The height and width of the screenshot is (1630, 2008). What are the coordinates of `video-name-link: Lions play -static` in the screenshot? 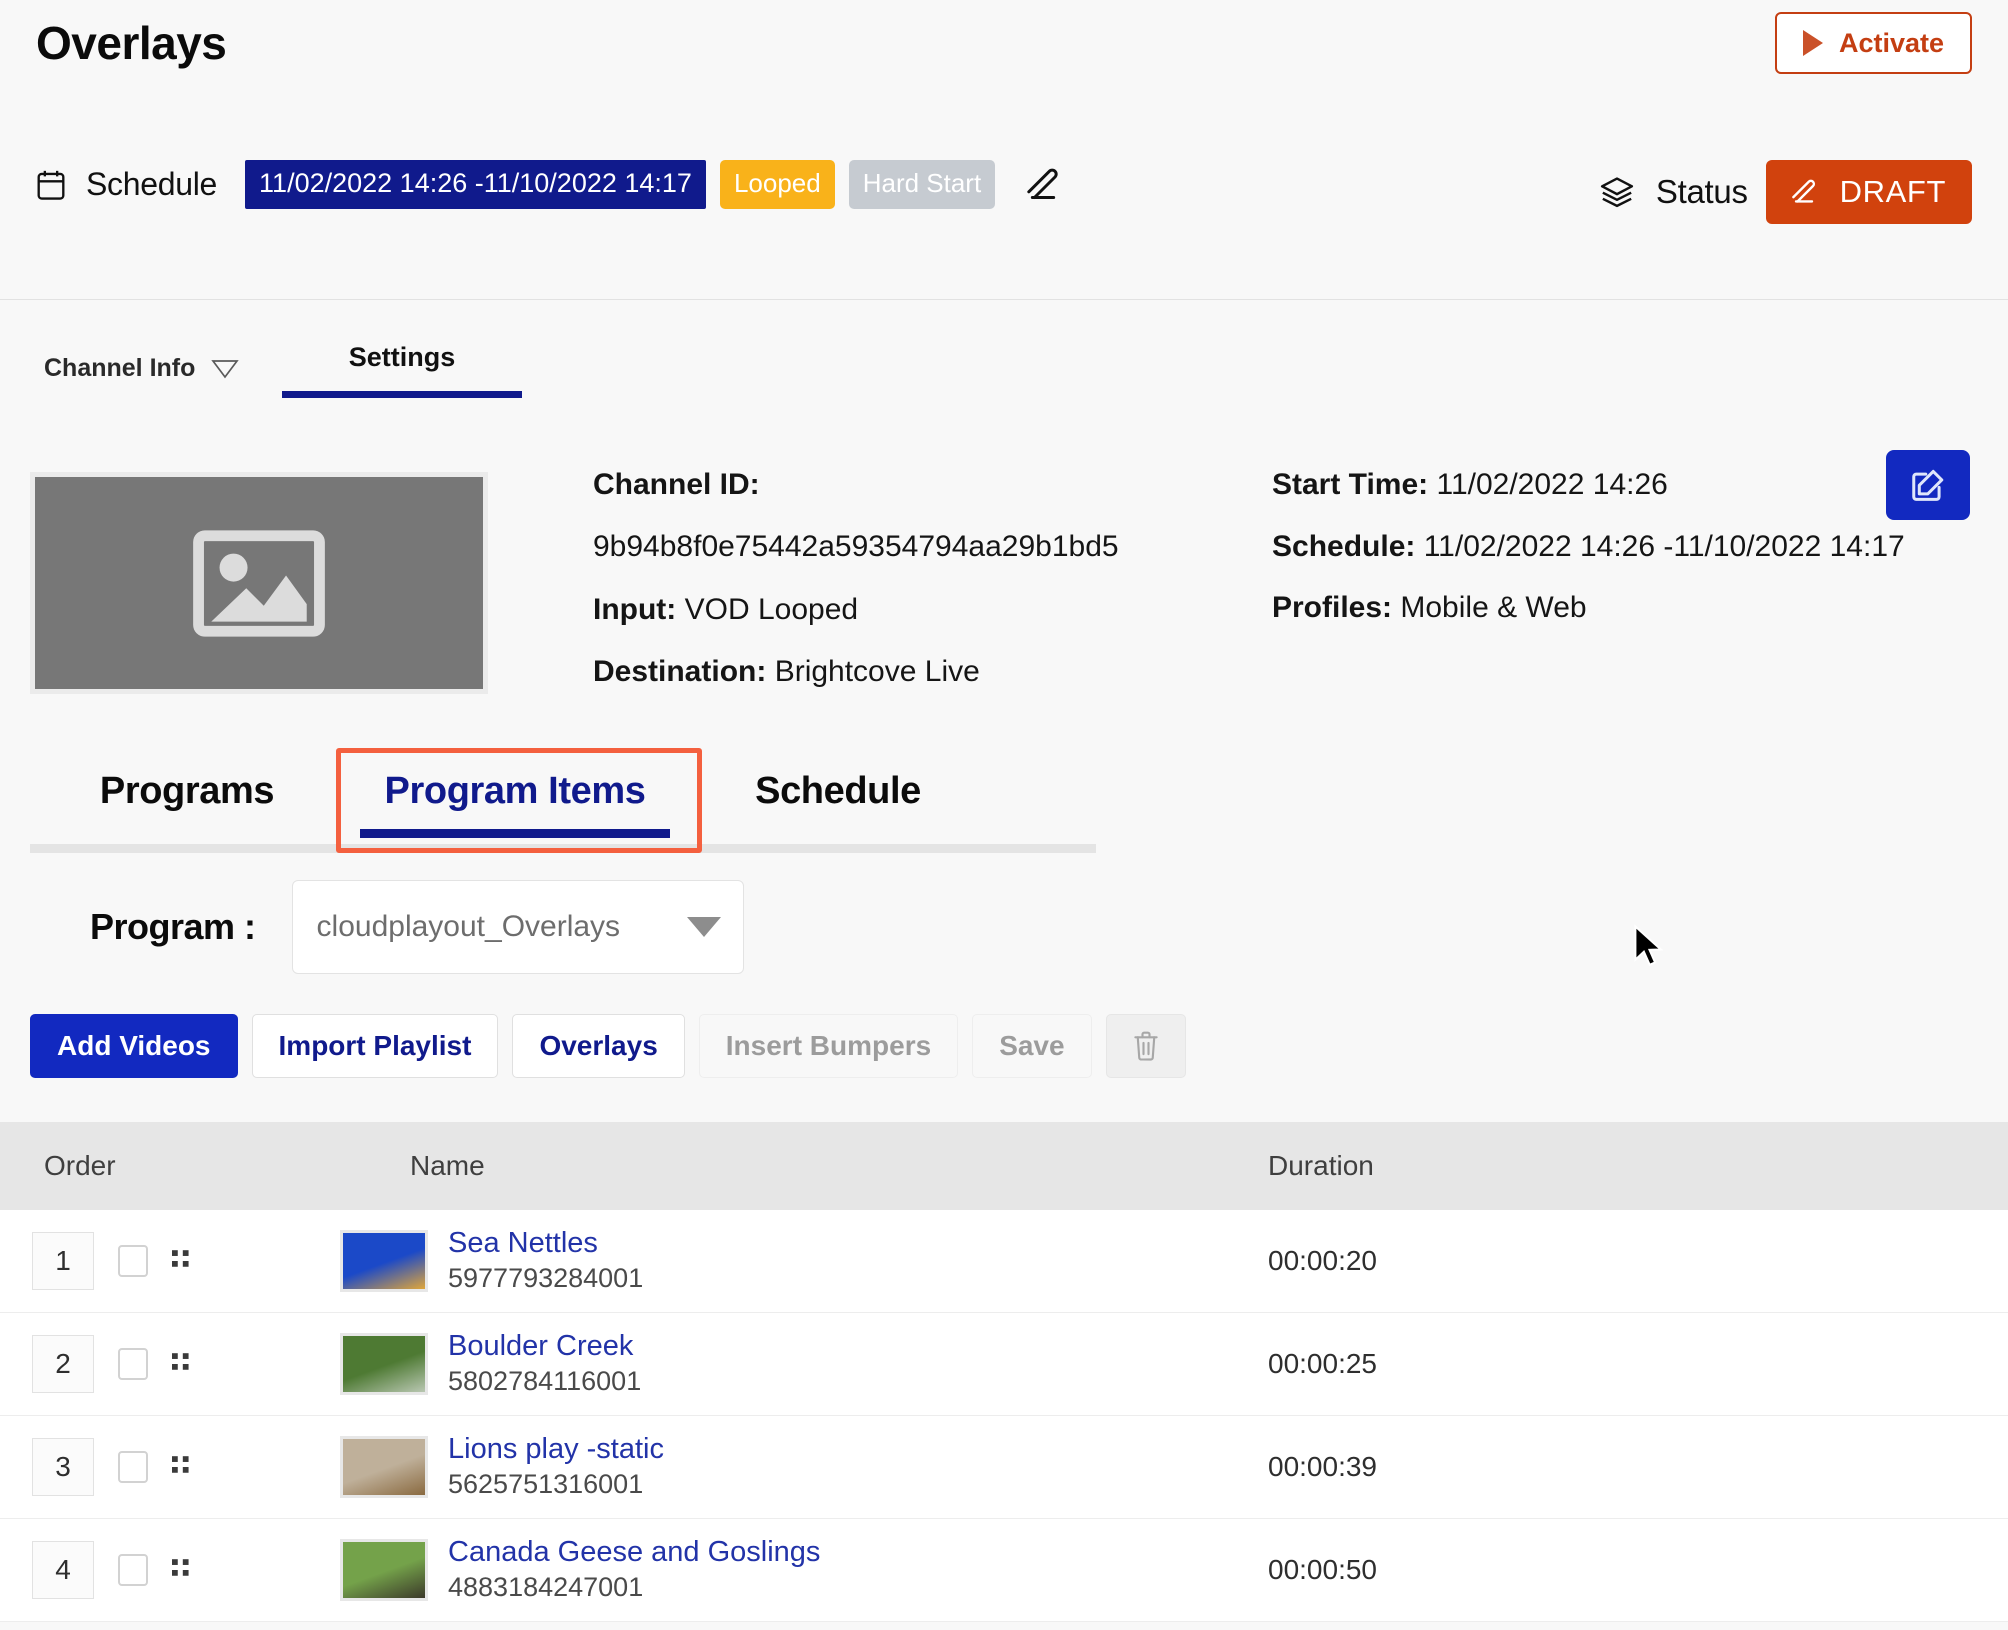 It's located at (556, 1449).